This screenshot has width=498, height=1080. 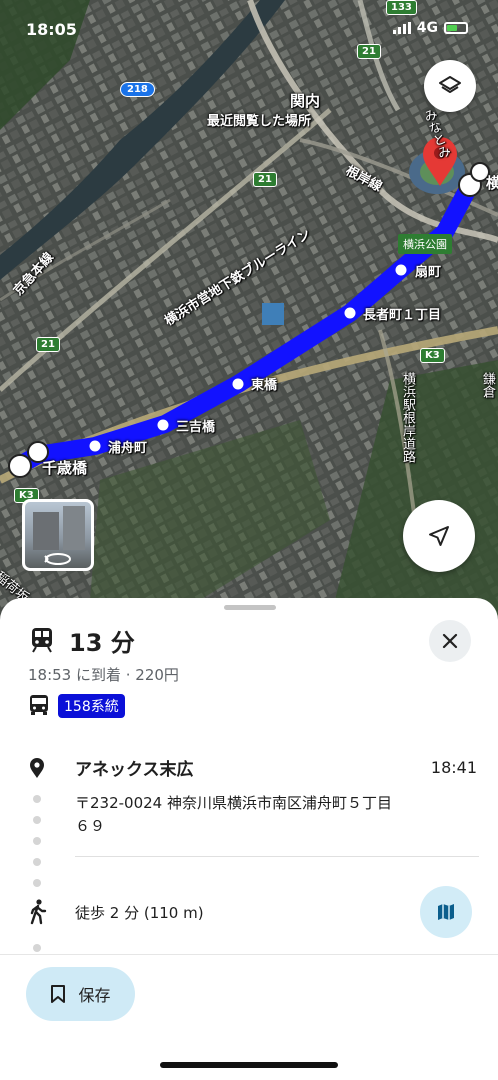 What do you see at coordinates (134, 767) in the screenshot?
I see `stop-name: アネックス末広` at bounding box center [134, 767].